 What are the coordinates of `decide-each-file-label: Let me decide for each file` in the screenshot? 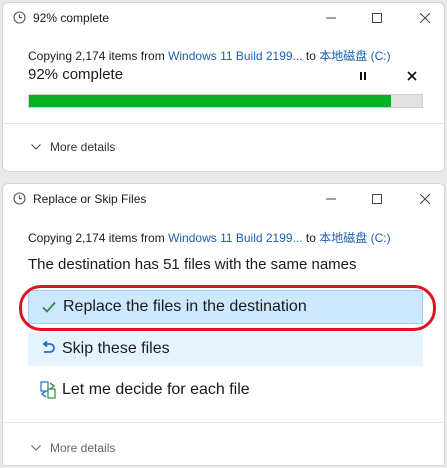 It's located at (156, 389).